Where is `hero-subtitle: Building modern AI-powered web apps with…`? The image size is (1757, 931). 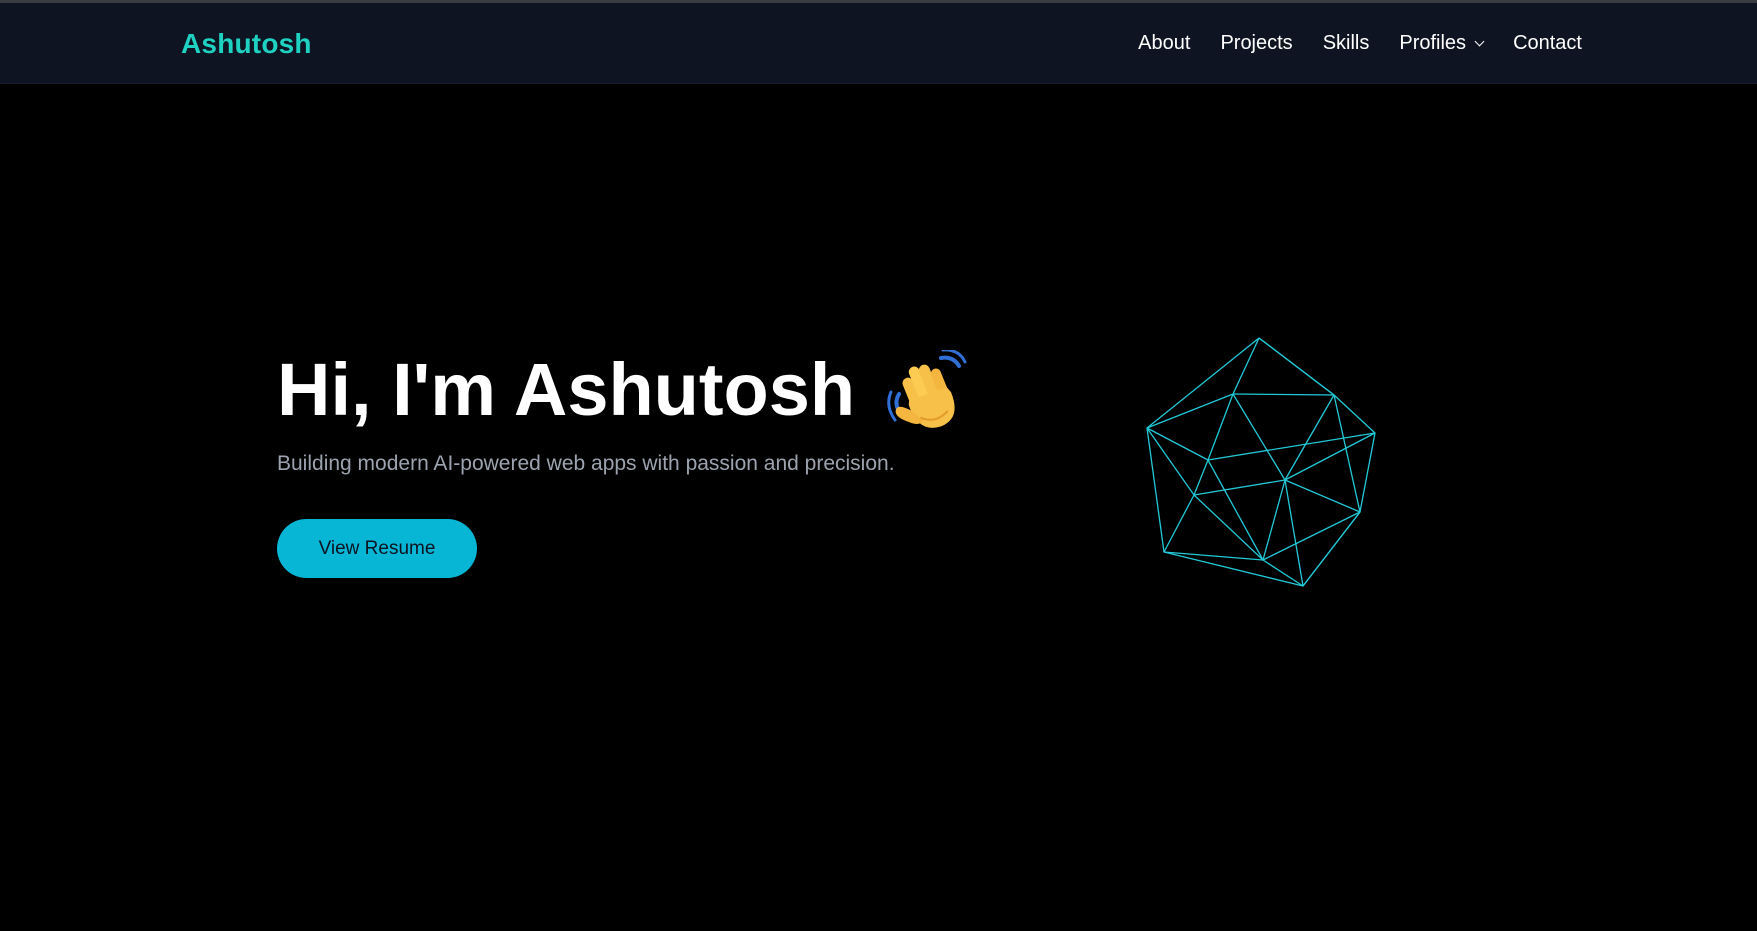 hero-subtitle: Building modern AI-powered web apps with… is located at coordinates (586, 463).